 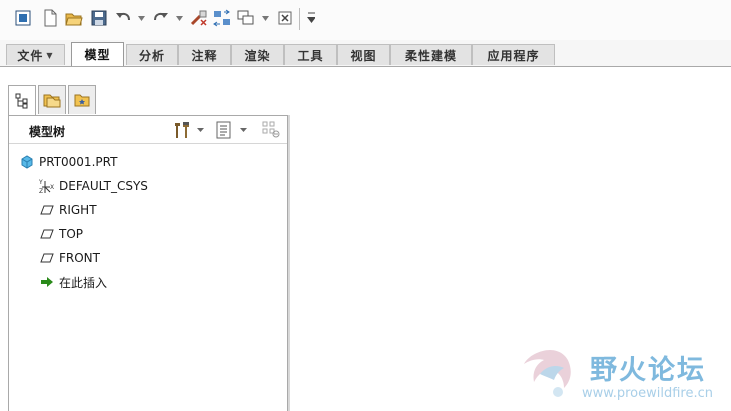 I want to click on svg-text: Z, so click(x=41, y=191).